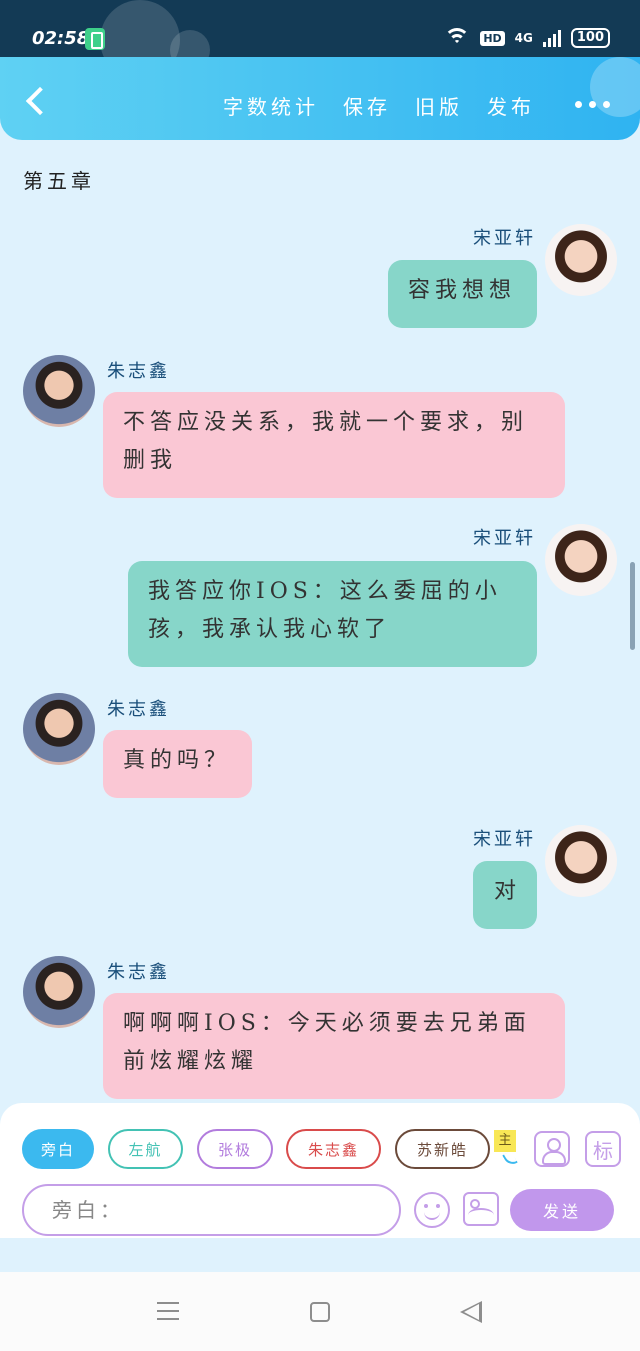 This screenshot has height=1351, width=640. Describe the element at coordinates (271, 105) in the screenshot. I see `word-count-button: 字数统计` at that location.